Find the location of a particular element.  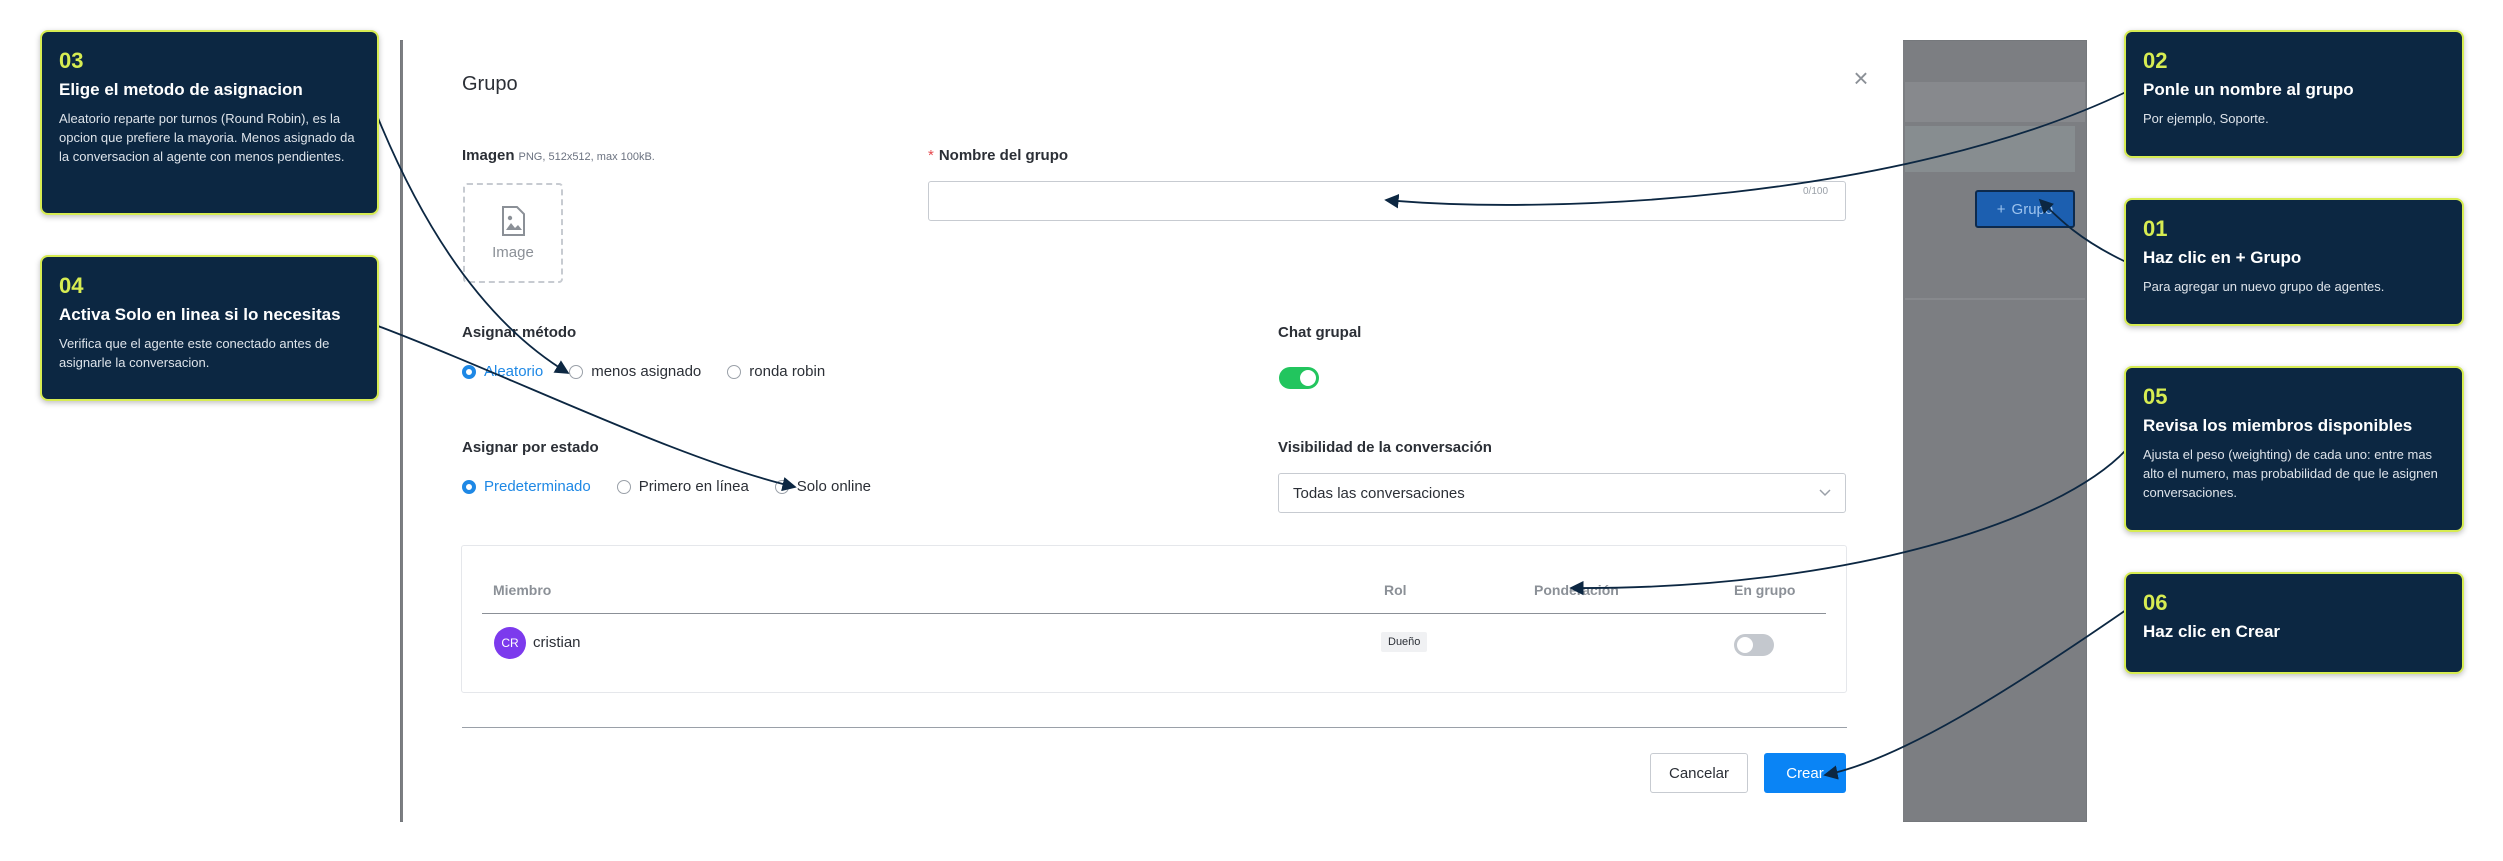

image-placeholder: Image is located at coordinates (513, 252).